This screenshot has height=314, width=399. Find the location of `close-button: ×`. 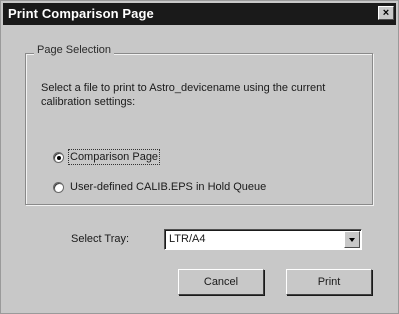

close-button: × is located at coordinates (386, 13).